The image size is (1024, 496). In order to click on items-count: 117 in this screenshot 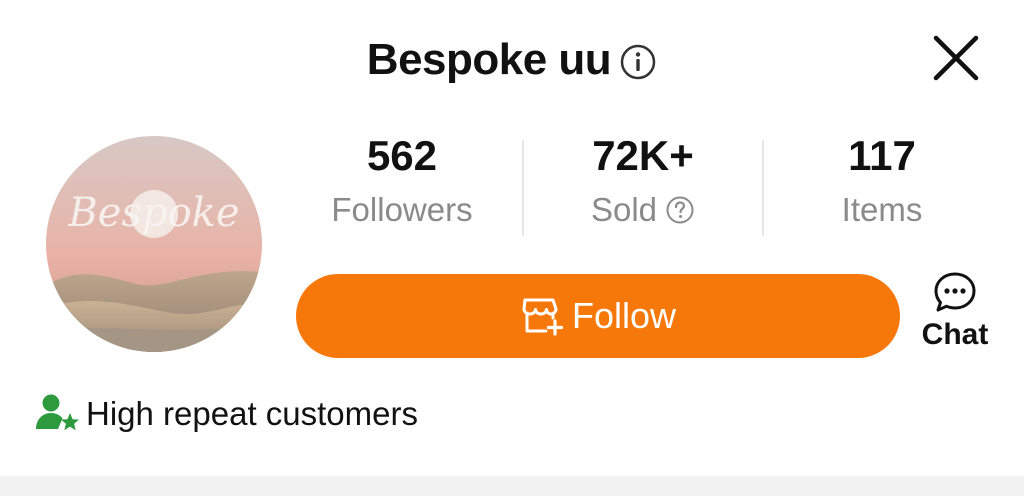, I will do `click(882, 155)`.